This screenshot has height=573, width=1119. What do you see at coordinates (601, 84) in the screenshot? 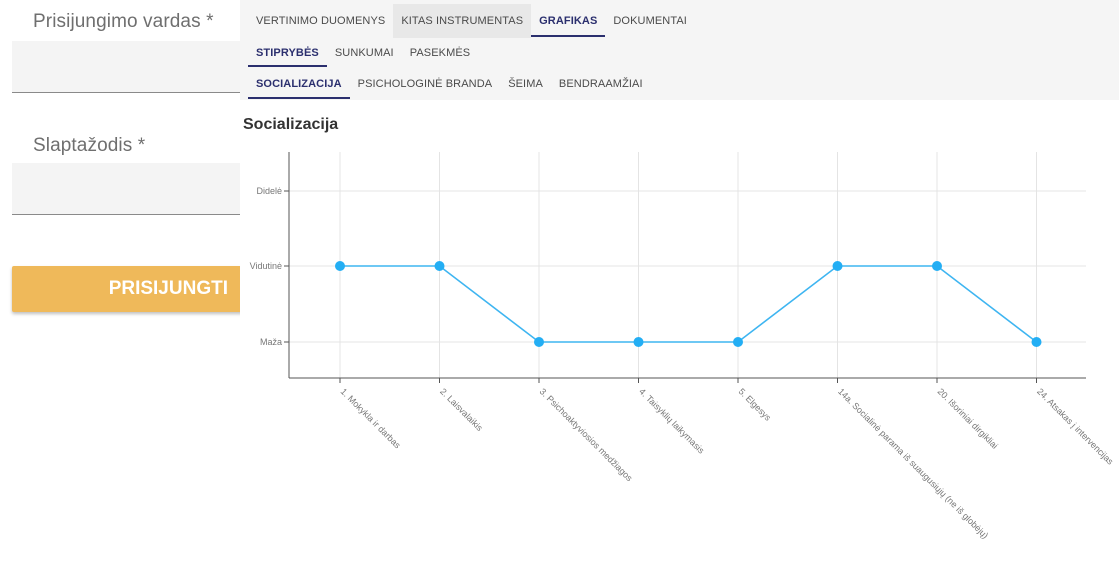
I see `tab-bendraamžiai: BENDRAAMŽIAI` at bounding box center [601, 84].